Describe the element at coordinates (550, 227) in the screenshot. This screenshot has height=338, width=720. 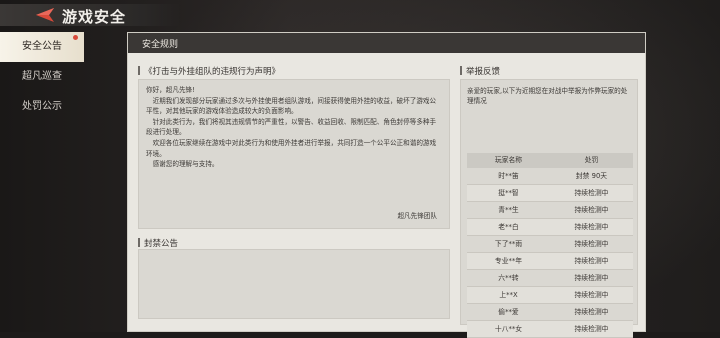
I see `table-row: 老**白 持续检测中` at that location.